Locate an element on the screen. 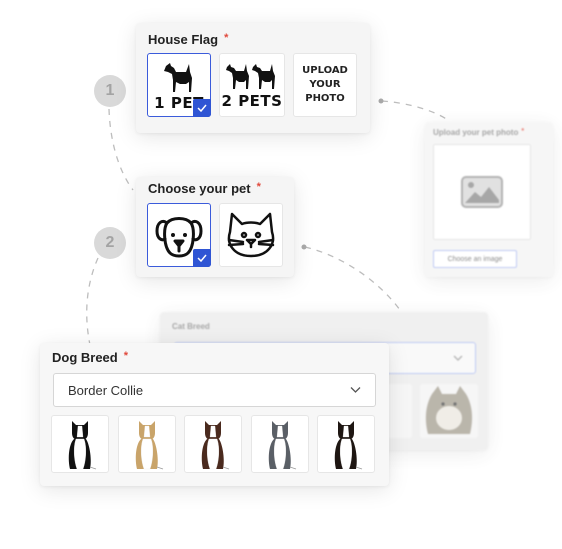 This screenshot has width=562, height=549. option-2-pets: 2 PETS is located at coordinates (252, 85).